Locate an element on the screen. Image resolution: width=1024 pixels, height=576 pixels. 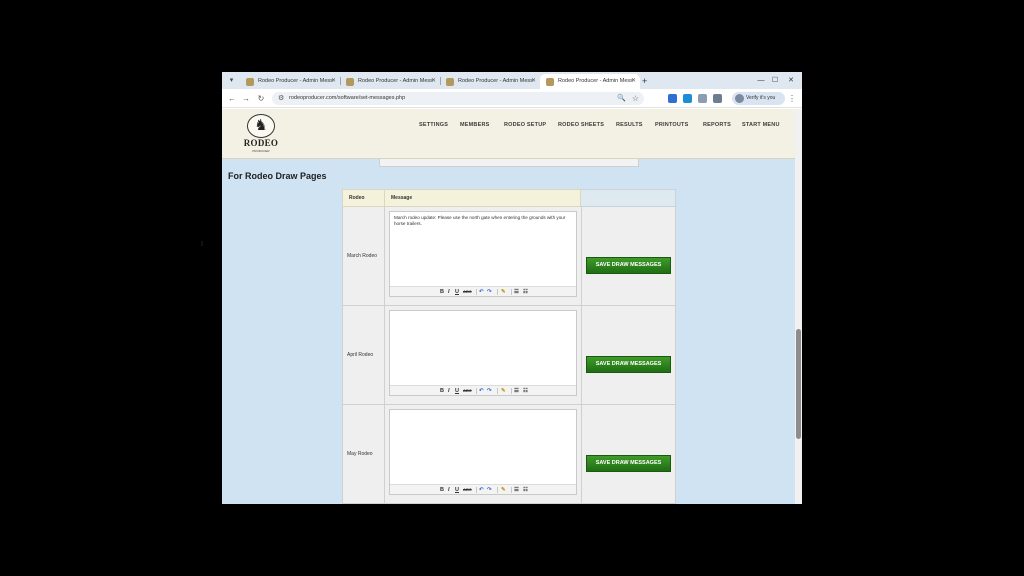
message-cell: B I U ABC ↶ ↷ ✎ ☰ ☷ is located at coordinates (483, 355).